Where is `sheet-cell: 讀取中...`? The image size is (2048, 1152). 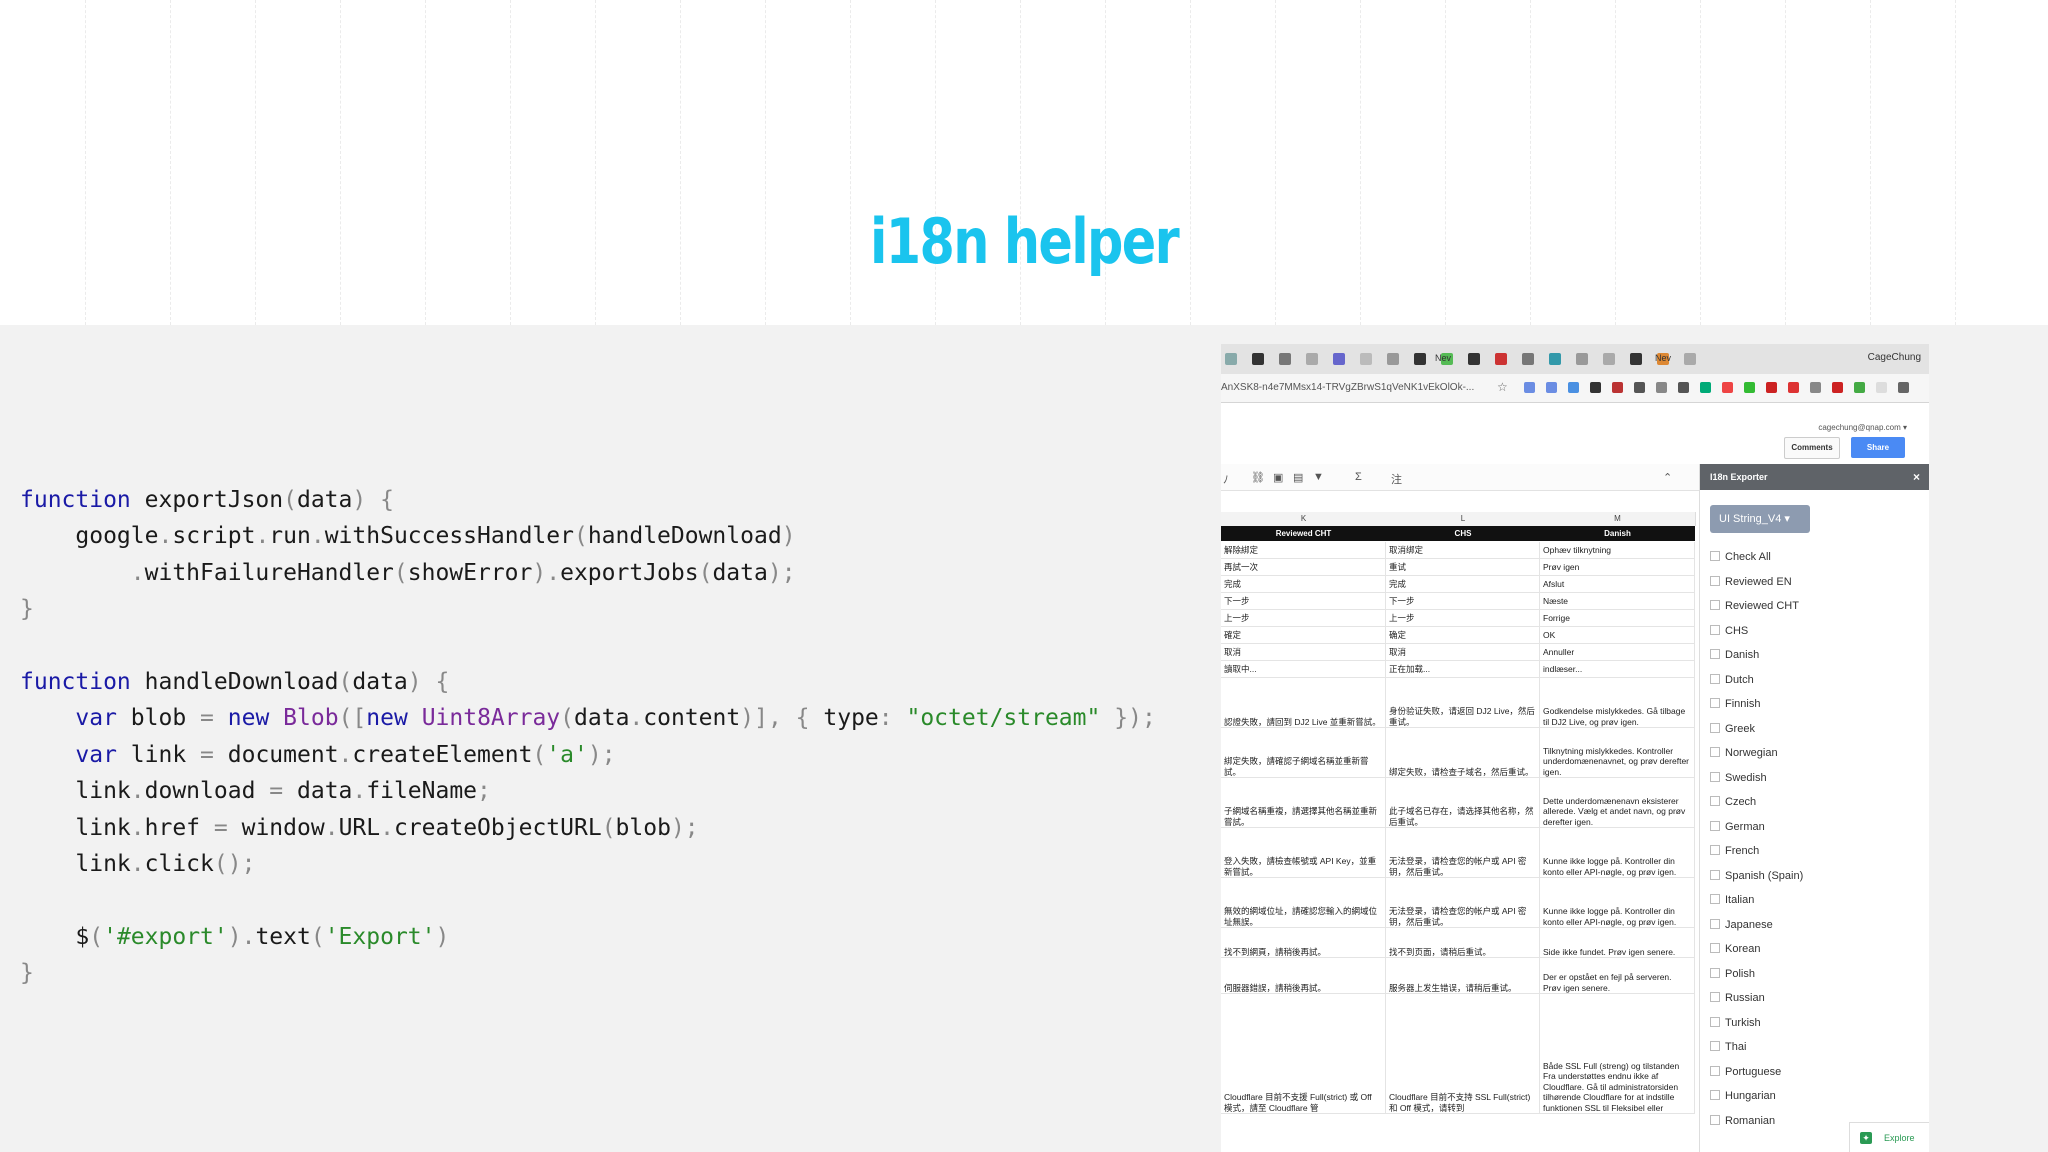 sheet-cell: 讀取中... is located at coordinates (1303, 669).